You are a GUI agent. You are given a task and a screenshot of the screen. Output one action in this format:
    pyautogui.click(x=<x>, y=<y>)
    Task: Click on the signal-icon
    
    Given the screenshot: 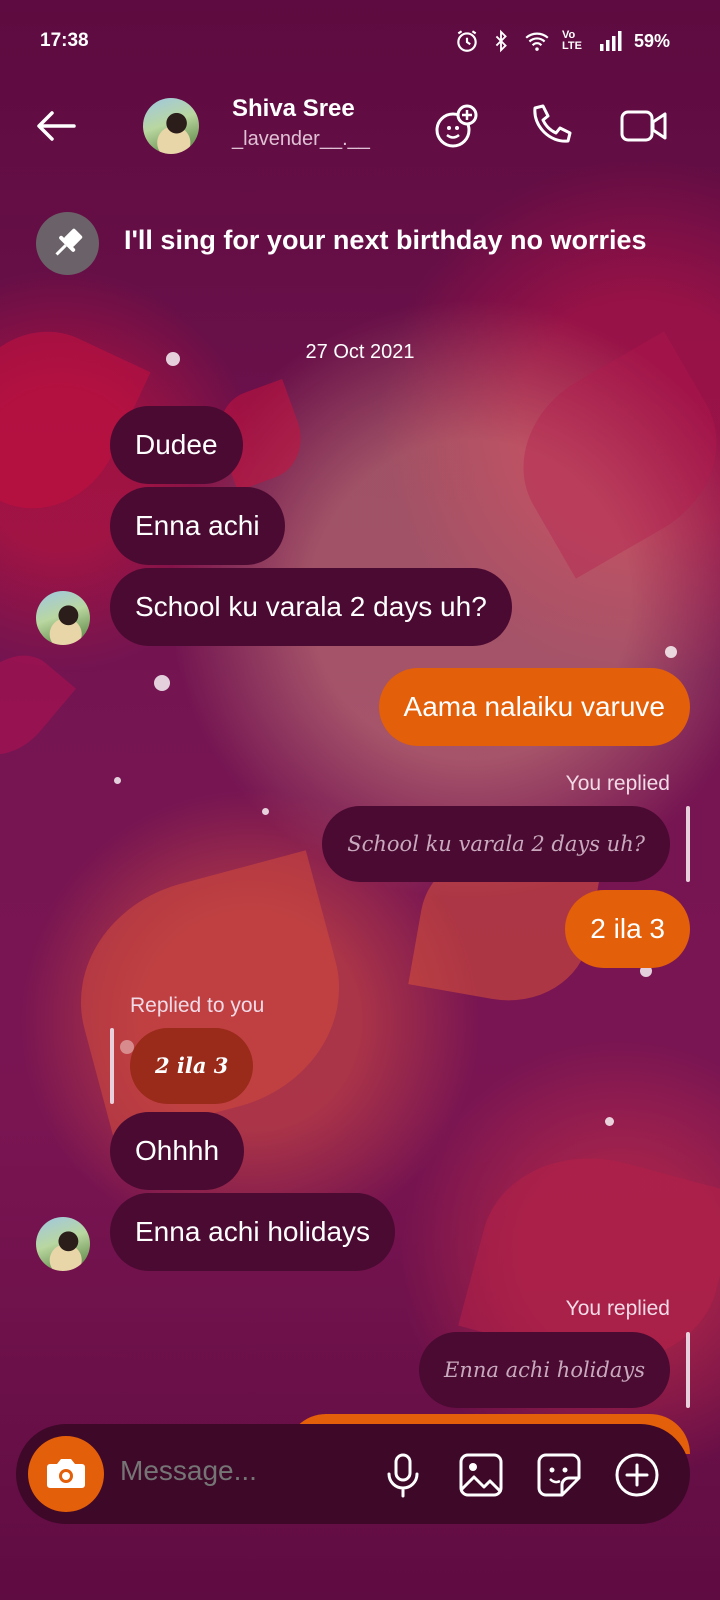 What is the action you would take?
    pyautogui.click(x=610, y=41)
    